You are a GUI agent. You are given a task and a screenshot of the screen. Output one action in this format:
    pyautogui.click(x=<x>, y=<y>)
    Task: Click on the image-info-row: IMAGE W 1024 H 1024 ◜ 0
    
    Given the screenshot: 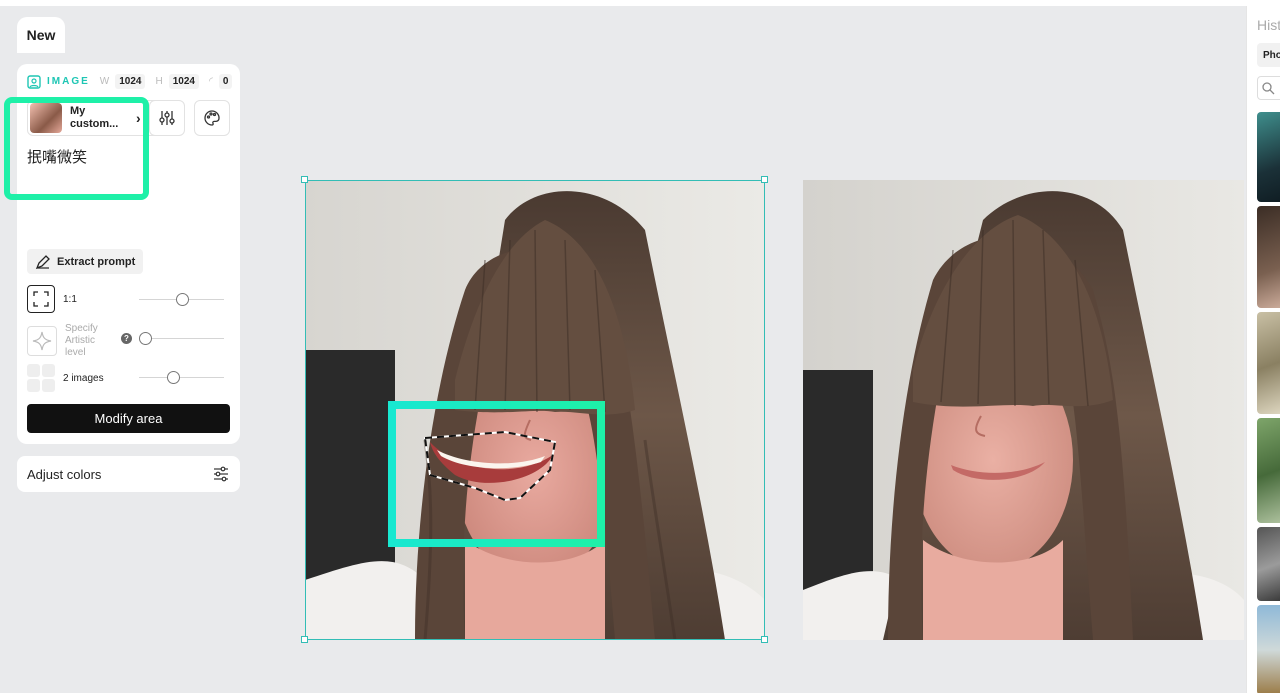 What is the action you would take?
    pyautogui.click(x=130, y=81)
    